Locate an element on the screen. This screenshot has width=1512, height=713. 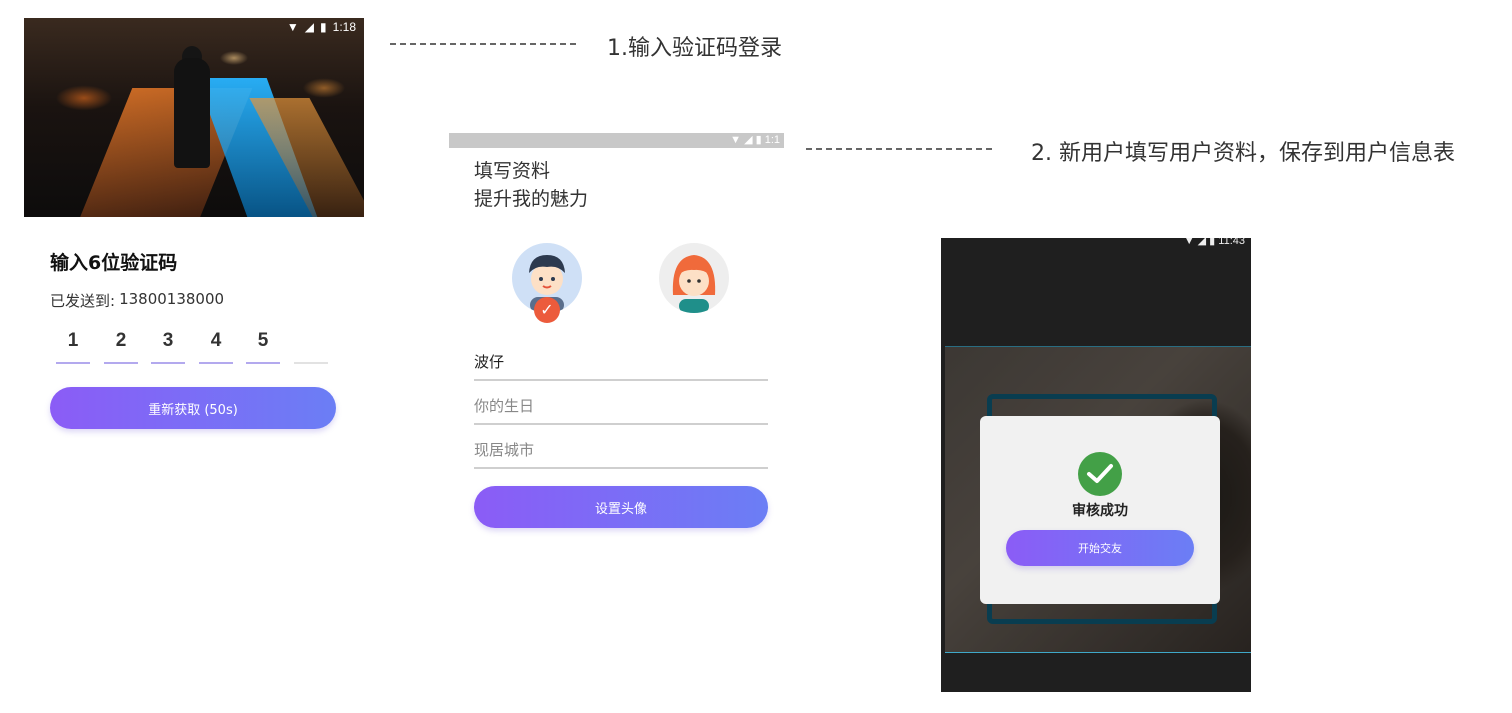
sent-label: 已发送到: is located at coordinates (83, 301).